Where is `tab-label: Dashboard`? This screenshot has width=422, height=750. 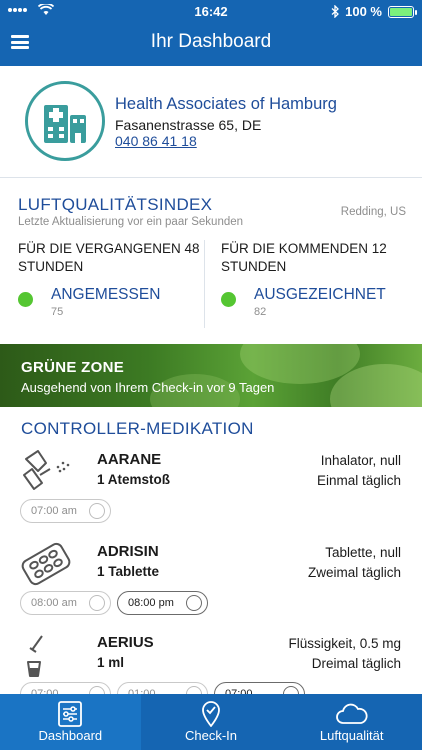
tab-label: Dashboard is located at coordinates (70, 735).